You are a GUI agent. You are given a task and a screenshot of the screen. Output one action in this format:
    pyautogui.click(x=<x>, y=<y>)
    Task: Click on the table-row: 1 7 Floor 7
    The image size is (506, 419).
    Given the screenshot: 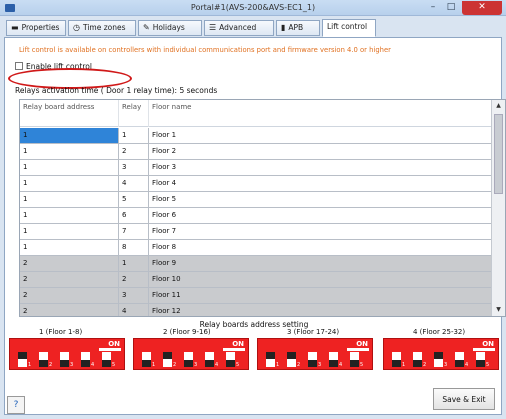 What is the action you would take?
    pyautogui.click(x=256, y=232)
    